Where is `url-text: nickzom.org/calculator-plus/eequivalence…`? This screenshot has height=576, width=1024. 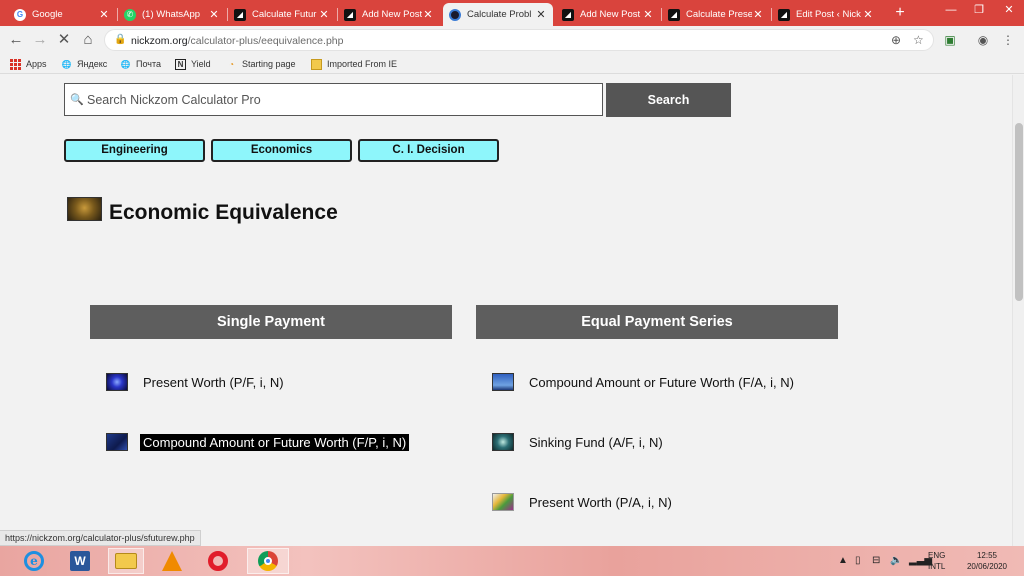
url-text: nickzom.org/calculator-plus/eequivalence… is located at coordinates (237, 41).